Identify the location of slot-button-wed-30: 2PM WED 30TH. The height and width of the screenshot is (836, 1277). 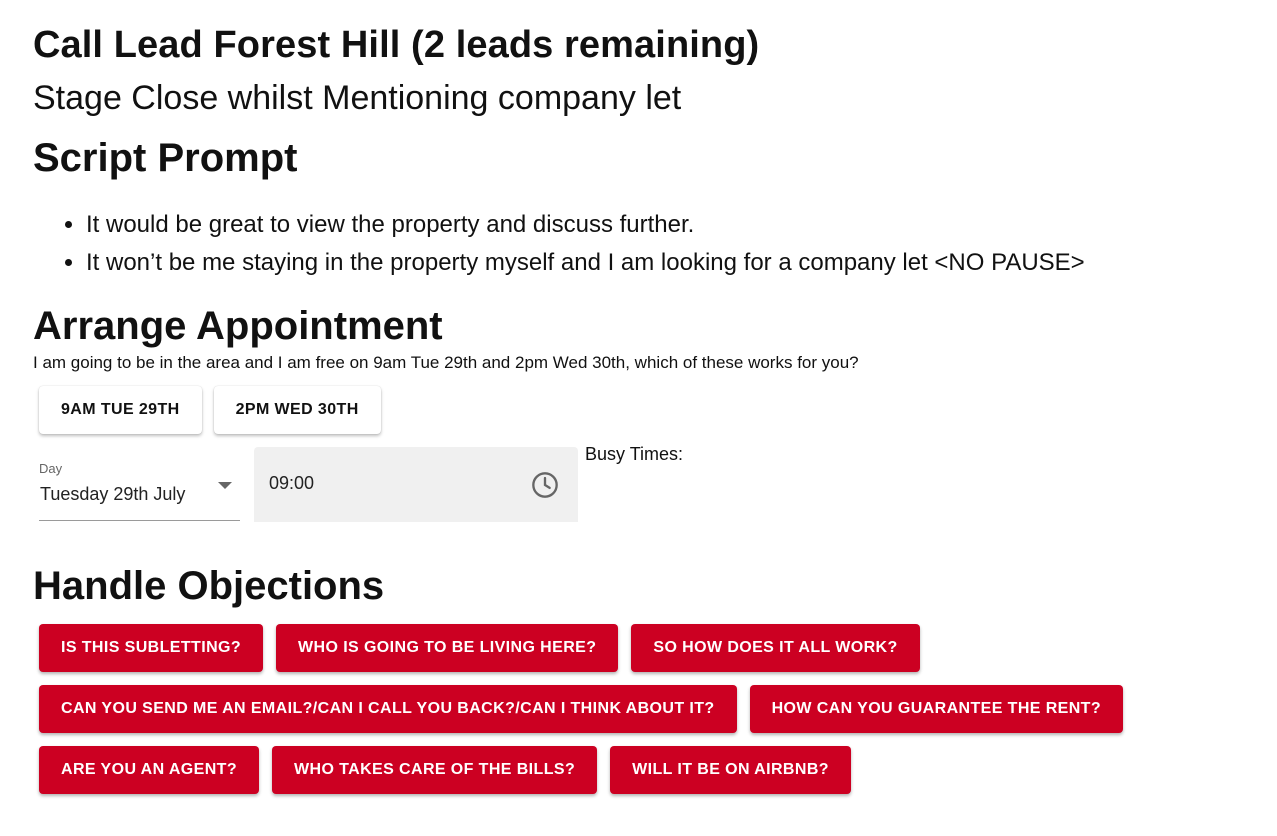
(297, 410).